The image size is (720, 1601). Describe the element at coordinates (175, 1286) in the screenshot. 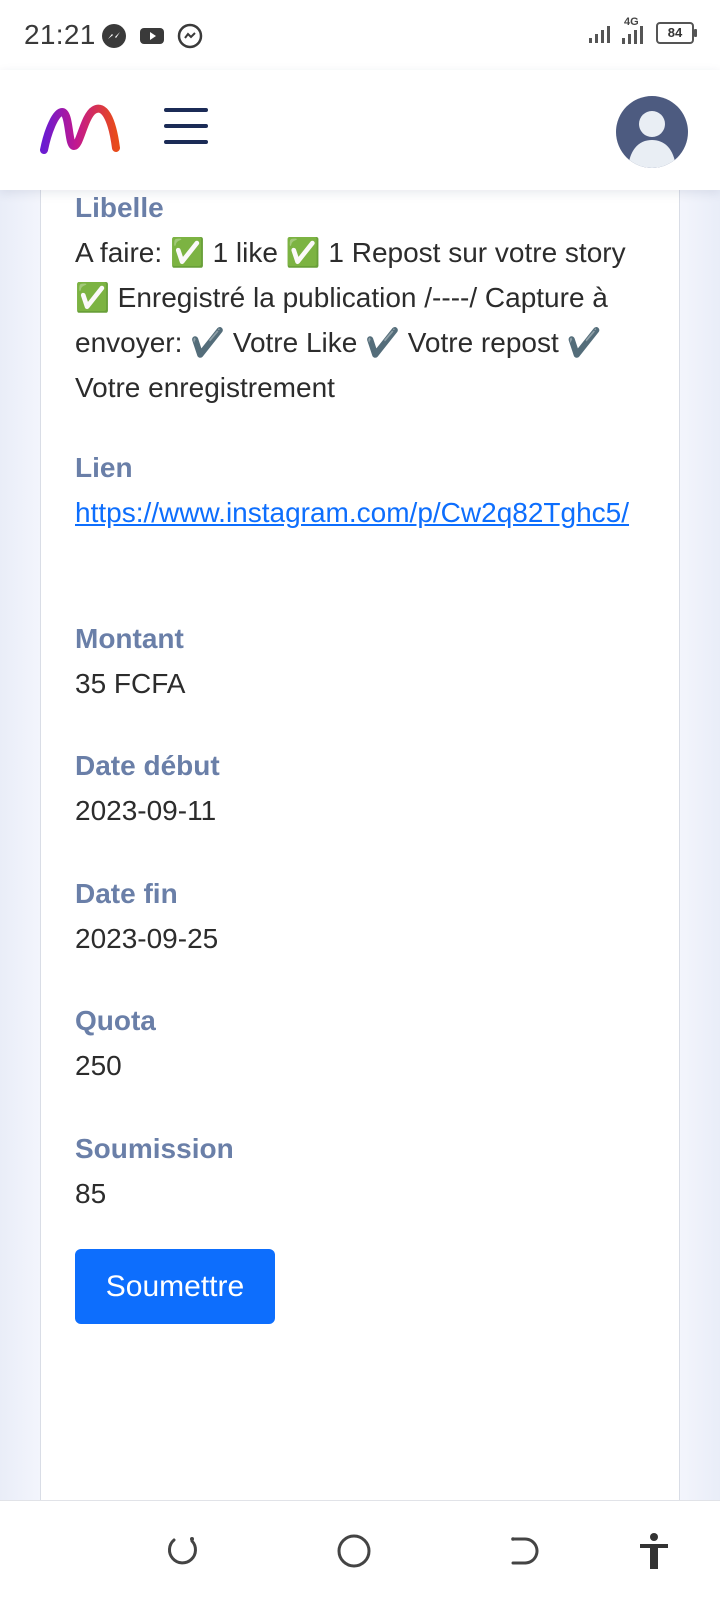

I see `submit-button: Soumettre` at that location.